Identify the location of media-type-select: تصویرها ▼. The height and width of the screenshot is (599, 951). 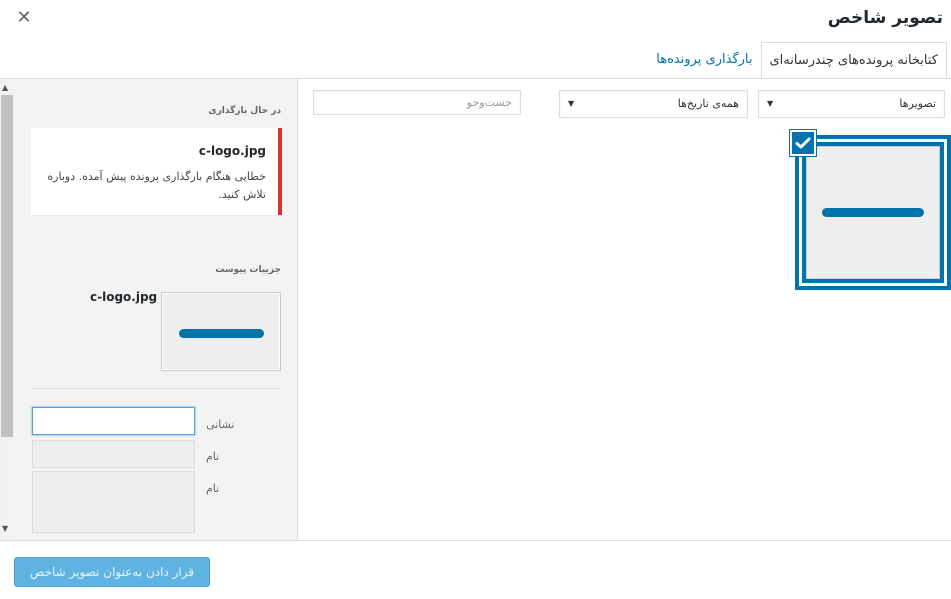
(851, 104).